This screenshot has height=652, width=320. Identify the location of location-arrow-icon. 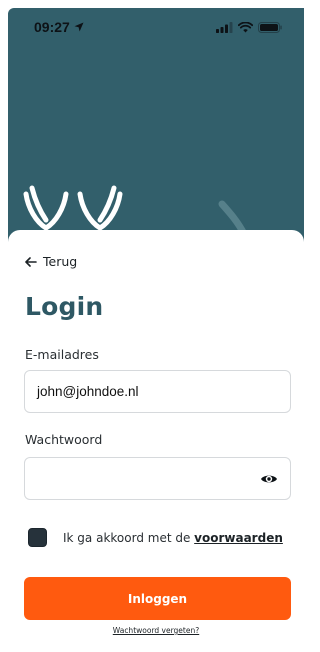
(79, 27).